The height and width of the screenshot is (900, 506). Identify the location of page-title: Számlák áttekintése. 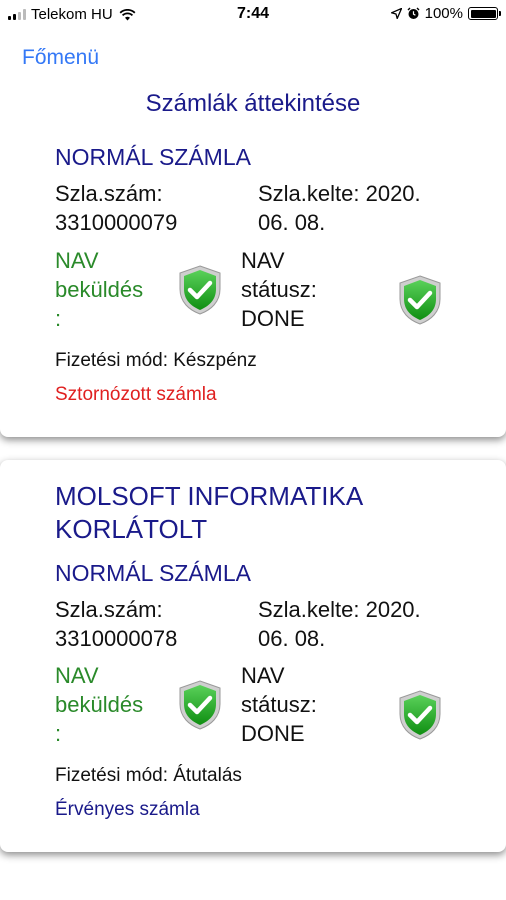
(253, 103).